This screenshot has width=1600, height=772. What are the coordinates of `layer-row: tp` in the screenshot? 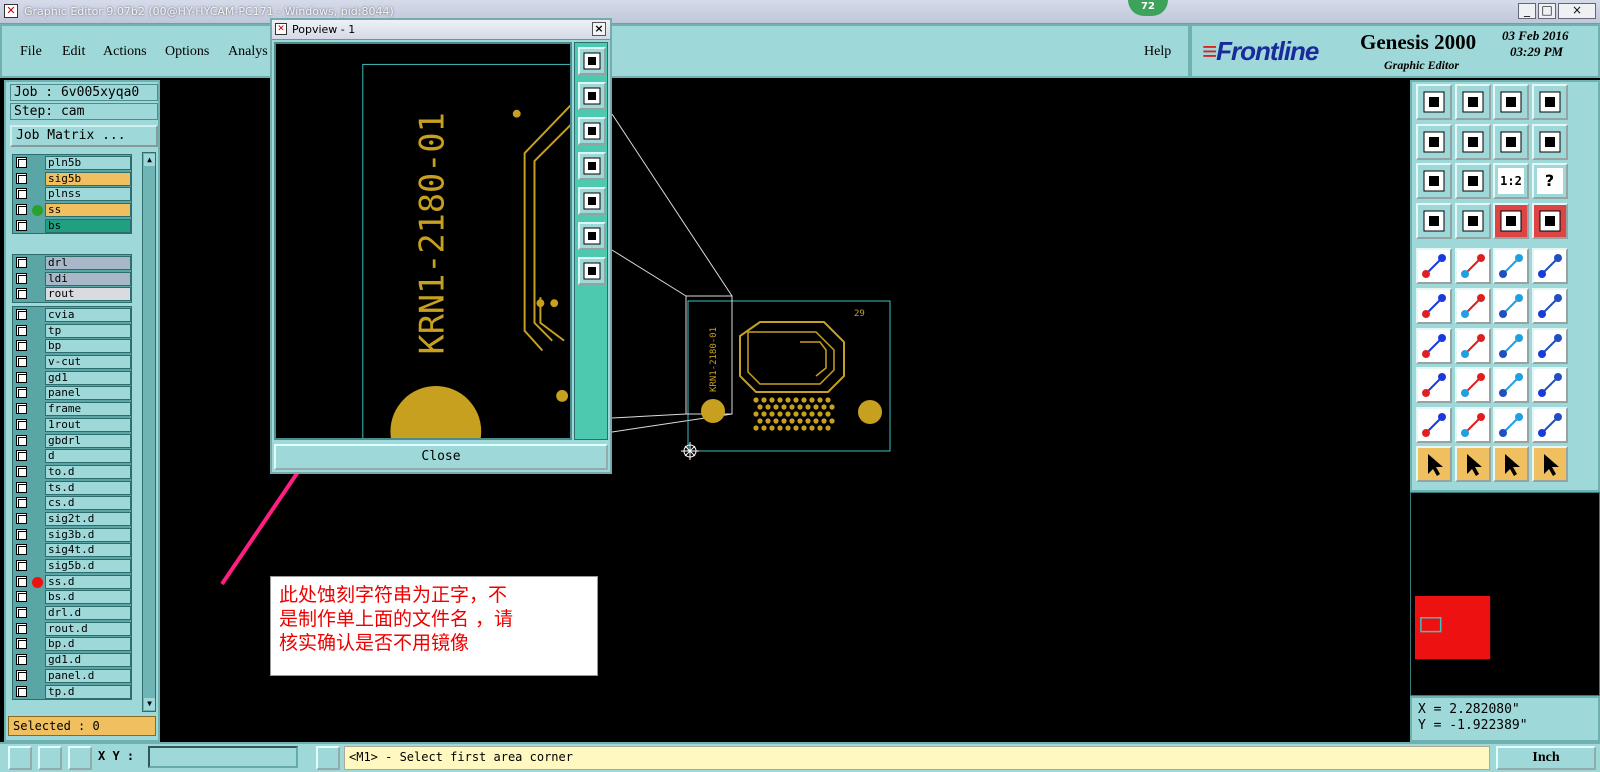 It's located at (72, 331).